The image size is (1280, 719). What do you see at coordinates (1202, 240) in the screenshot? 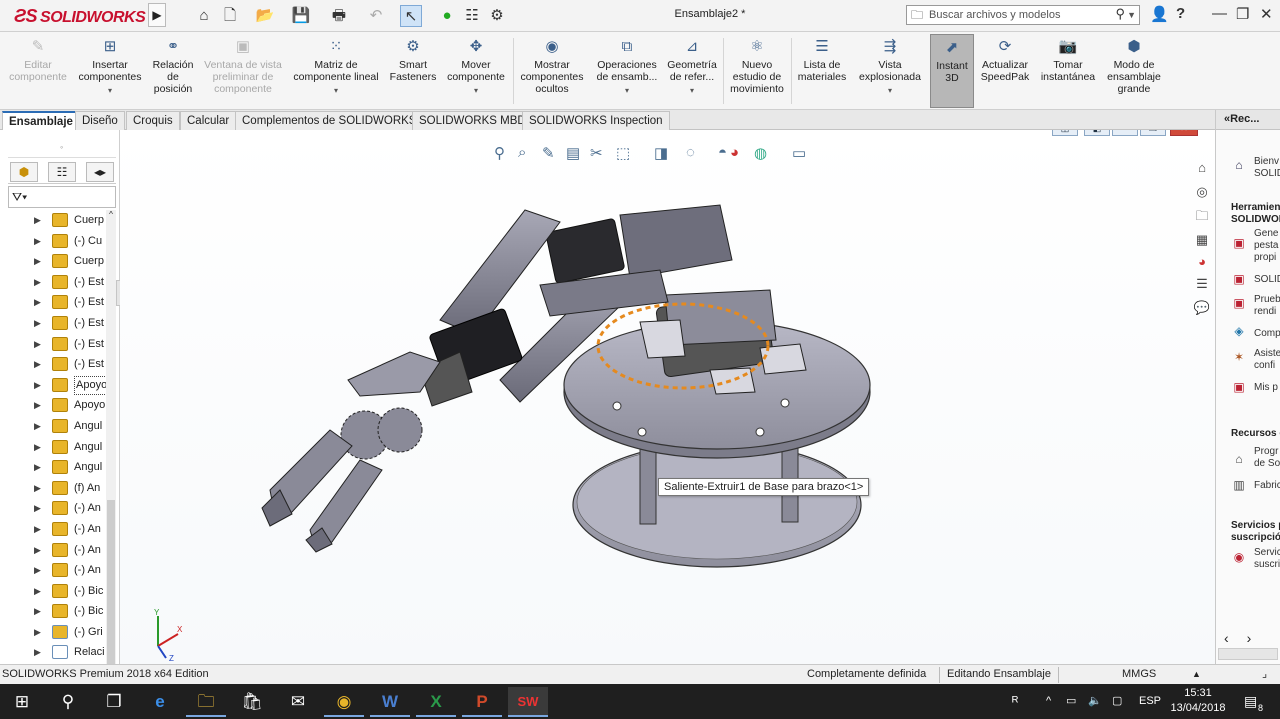
I see `view-palette-icon: ▦` at bounding box center [1202, 240].